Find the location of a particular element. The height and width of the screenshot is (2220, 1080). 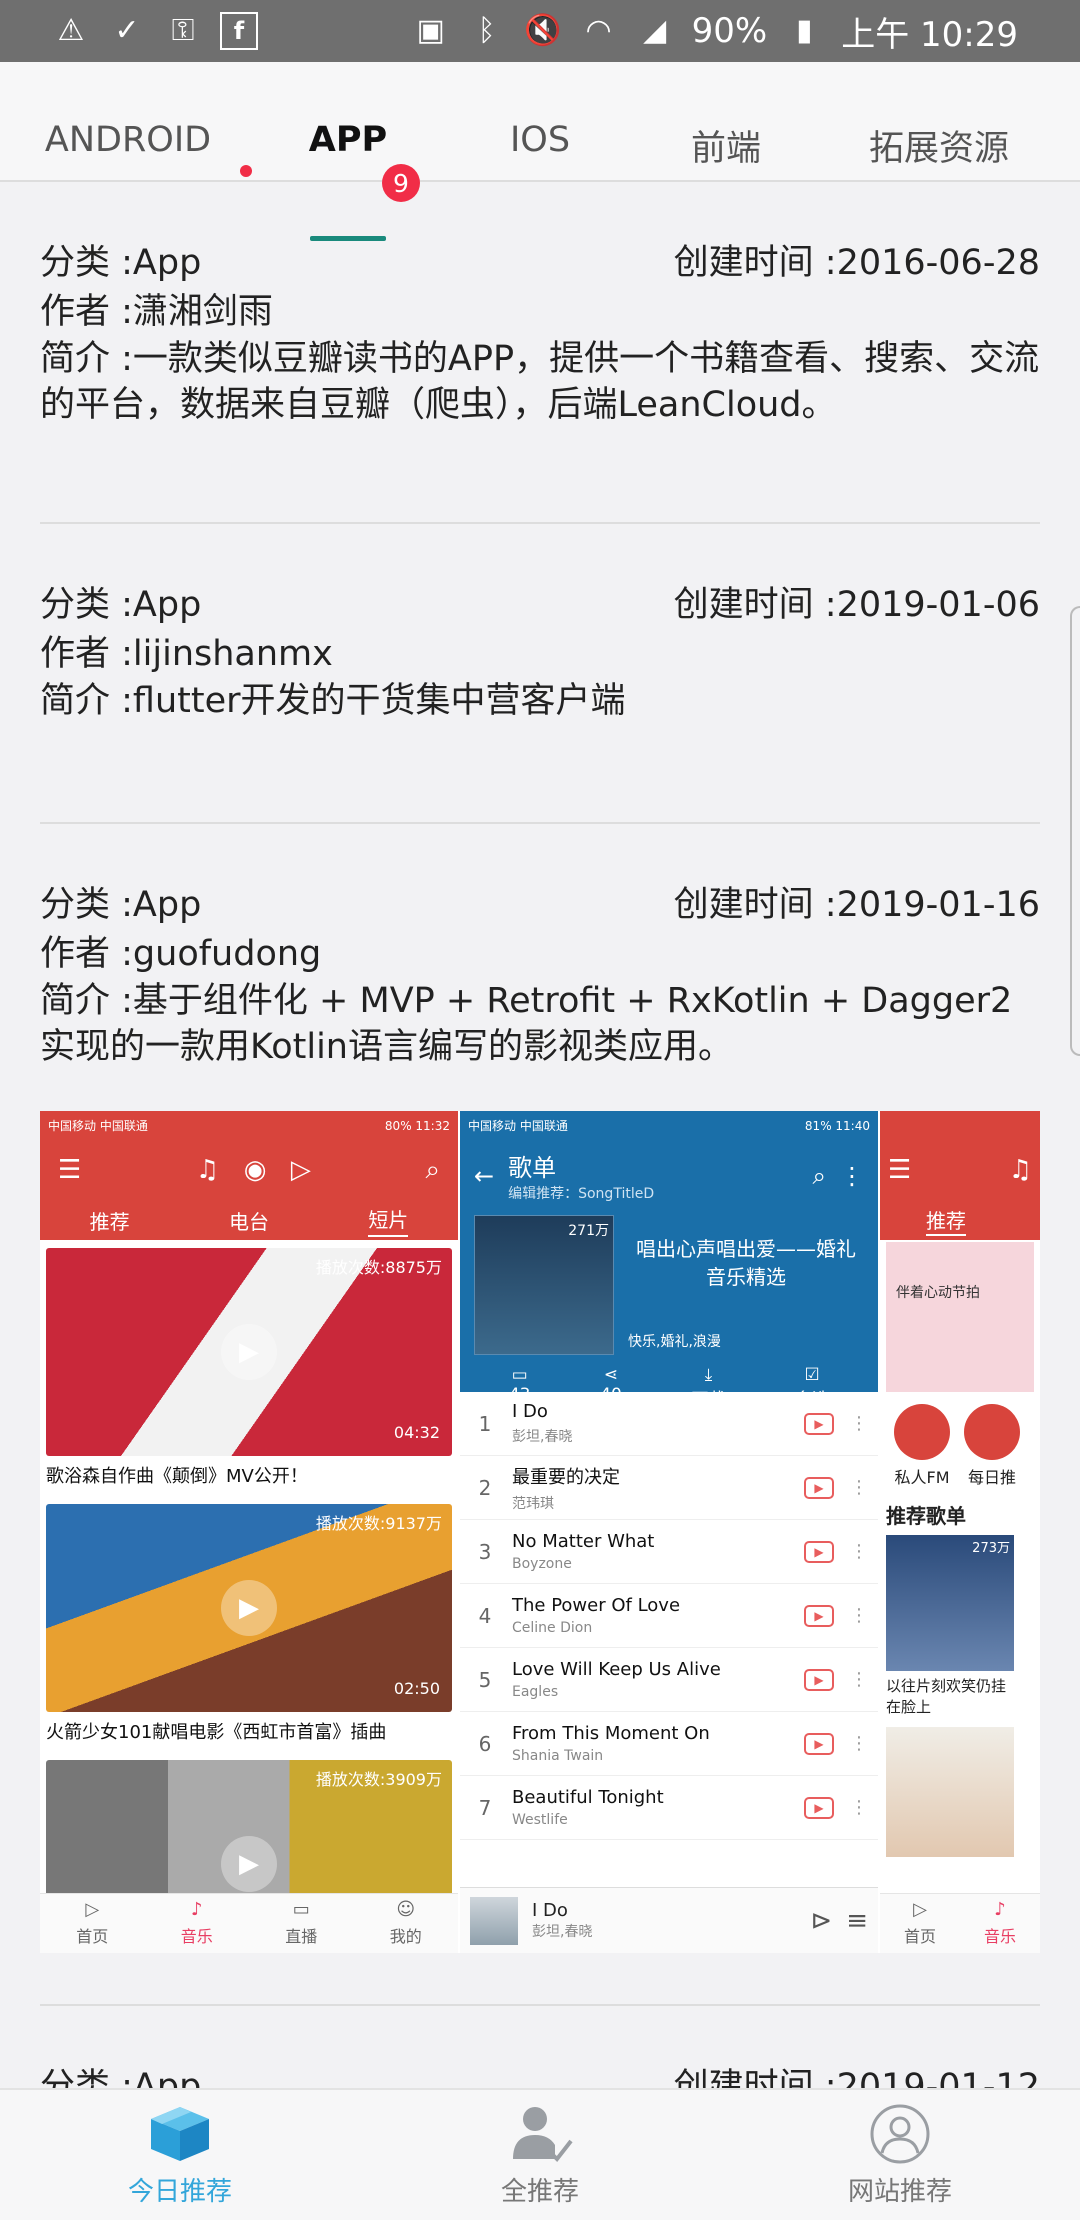

now-playing-bar: I Do 彭坦,春晓 ⊳ ≡ is located at coordinates (669, 1920).